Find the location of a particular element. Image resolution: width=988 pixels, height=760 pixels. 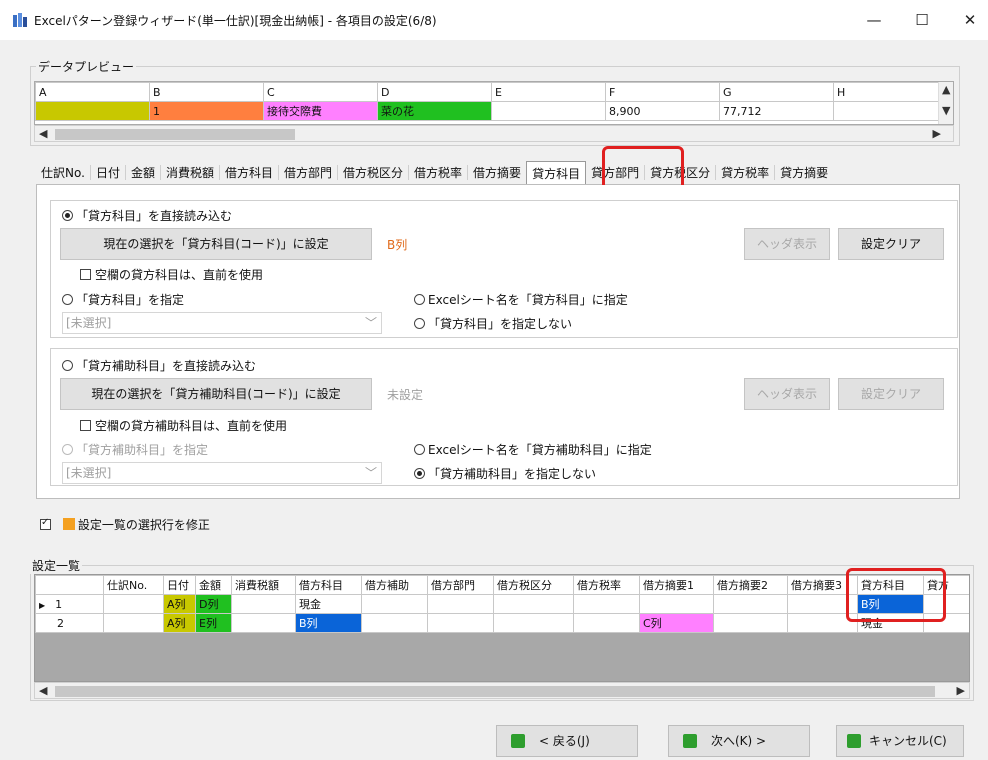

subaccount-header-display-button: ヘッダ表示 is located at coordinates (787, 394).